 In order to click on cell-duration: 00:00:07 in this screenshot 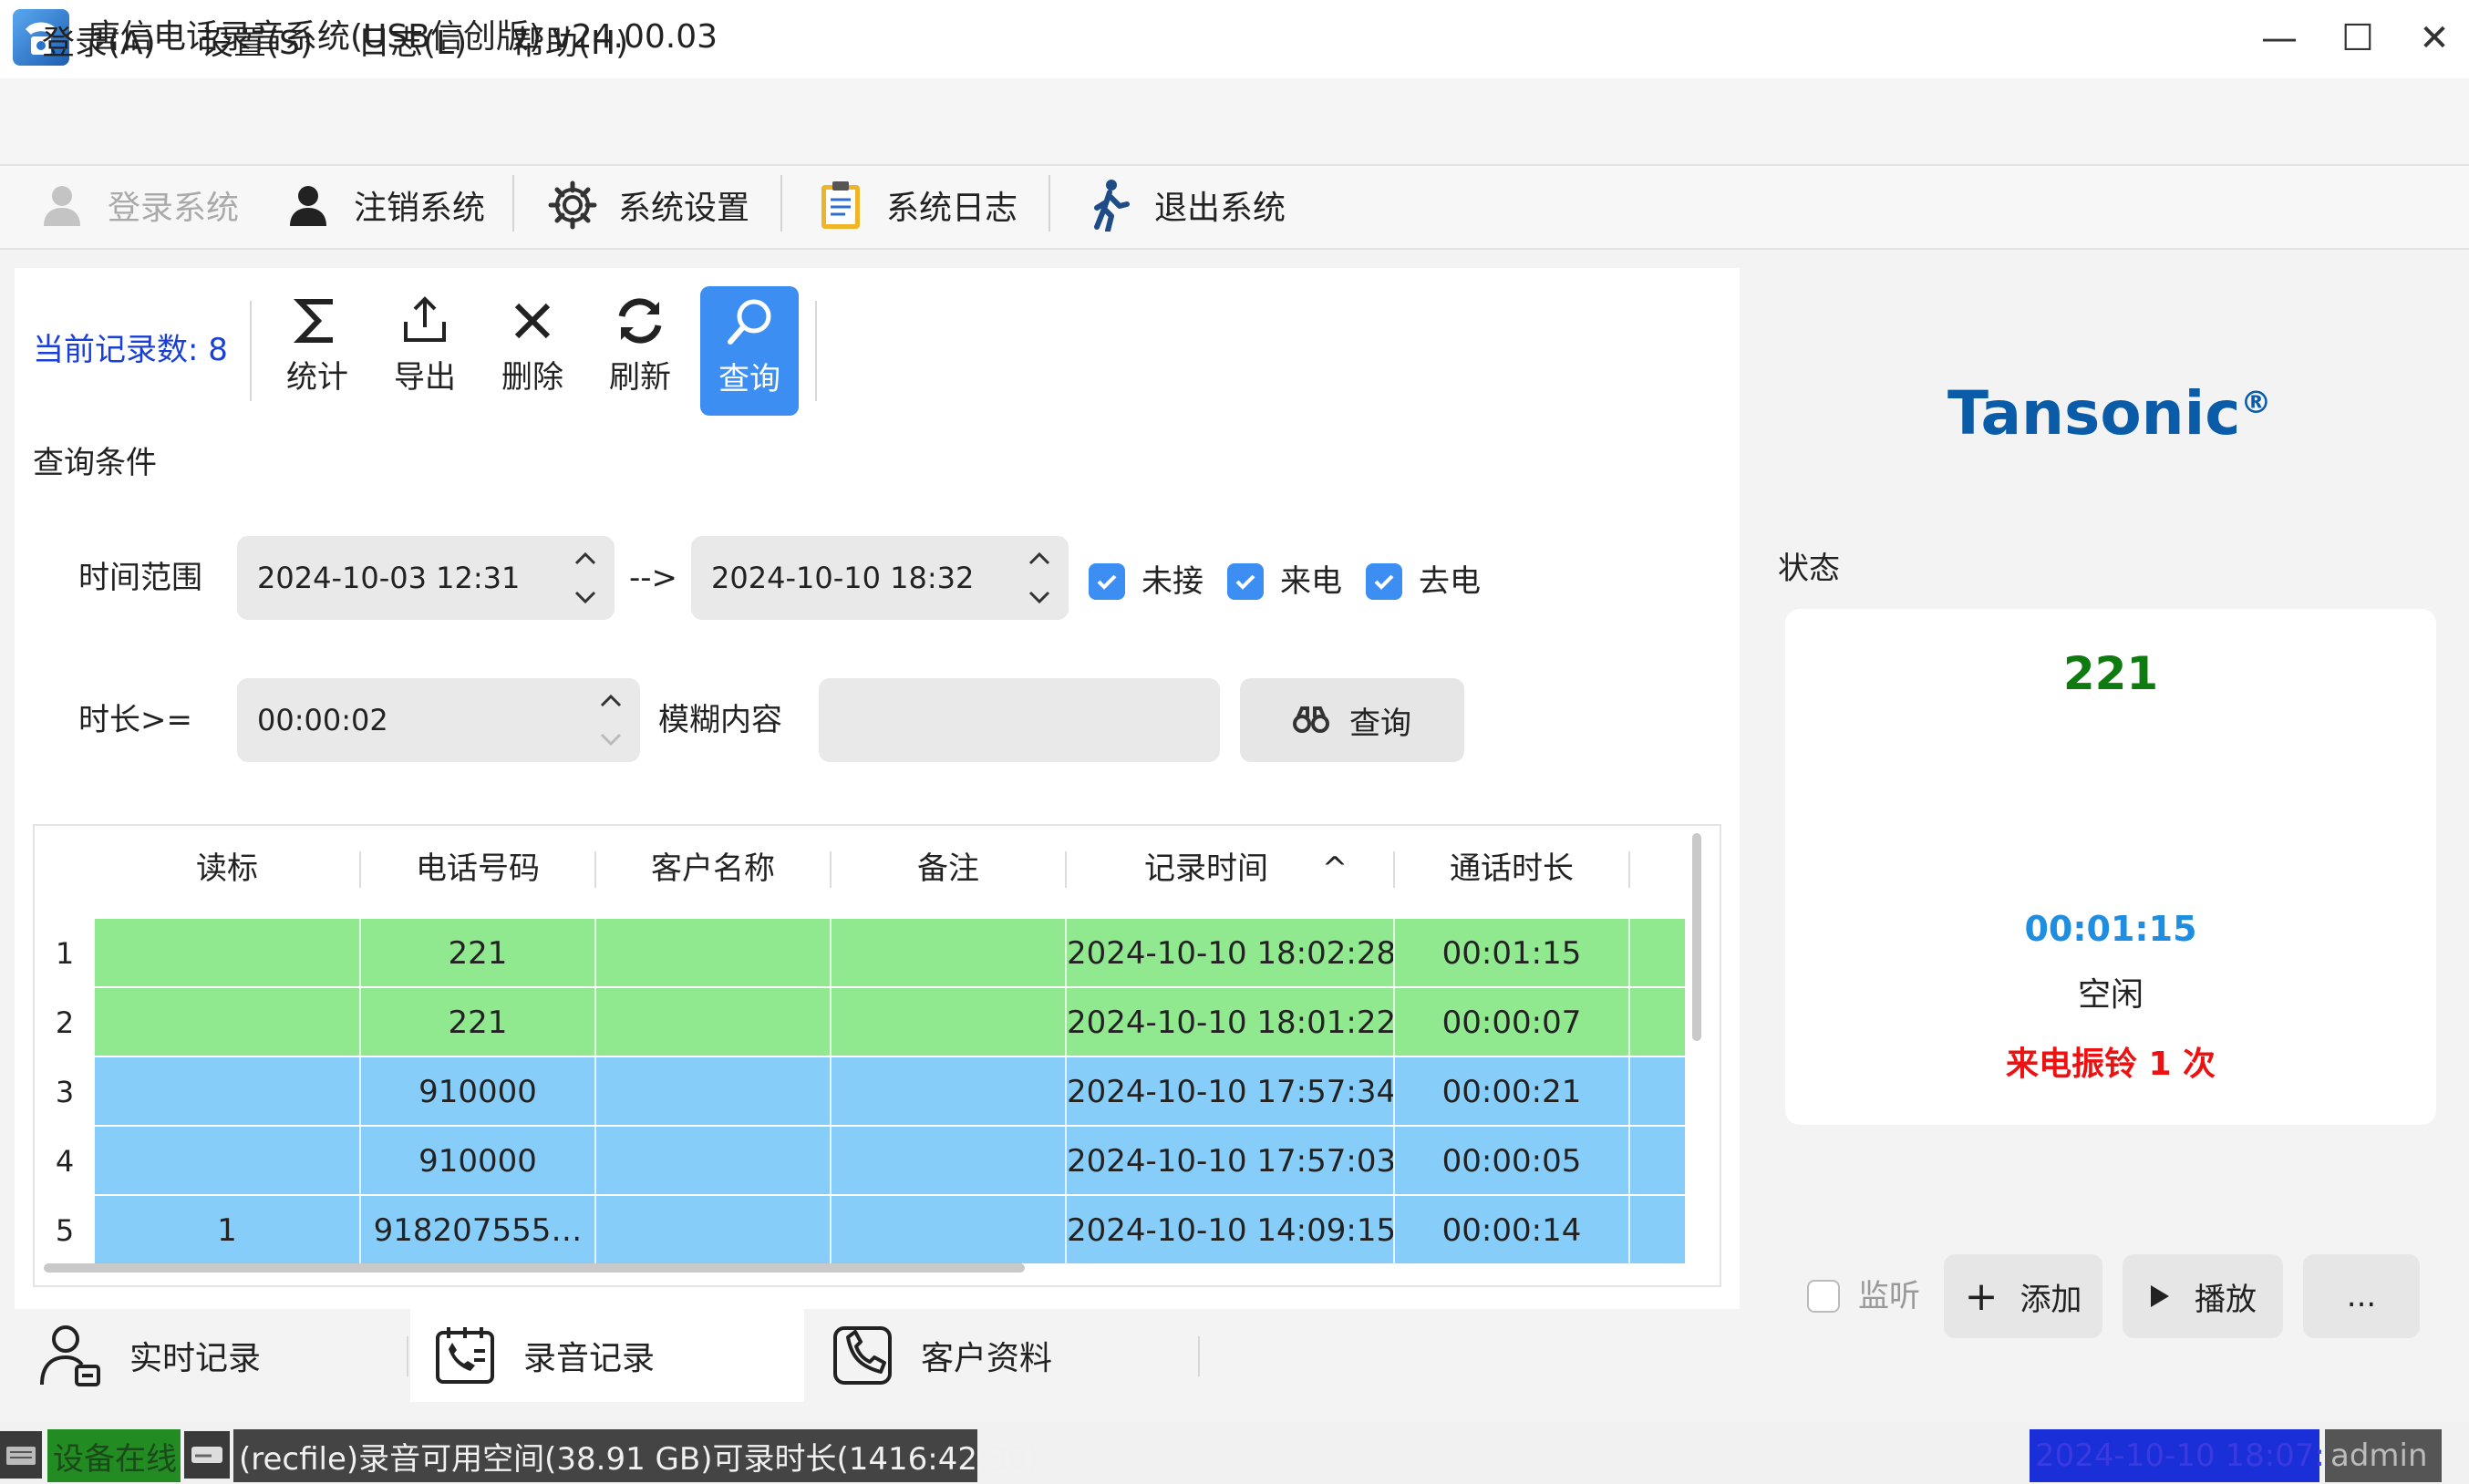, I will do `click(1511, 1023)`.